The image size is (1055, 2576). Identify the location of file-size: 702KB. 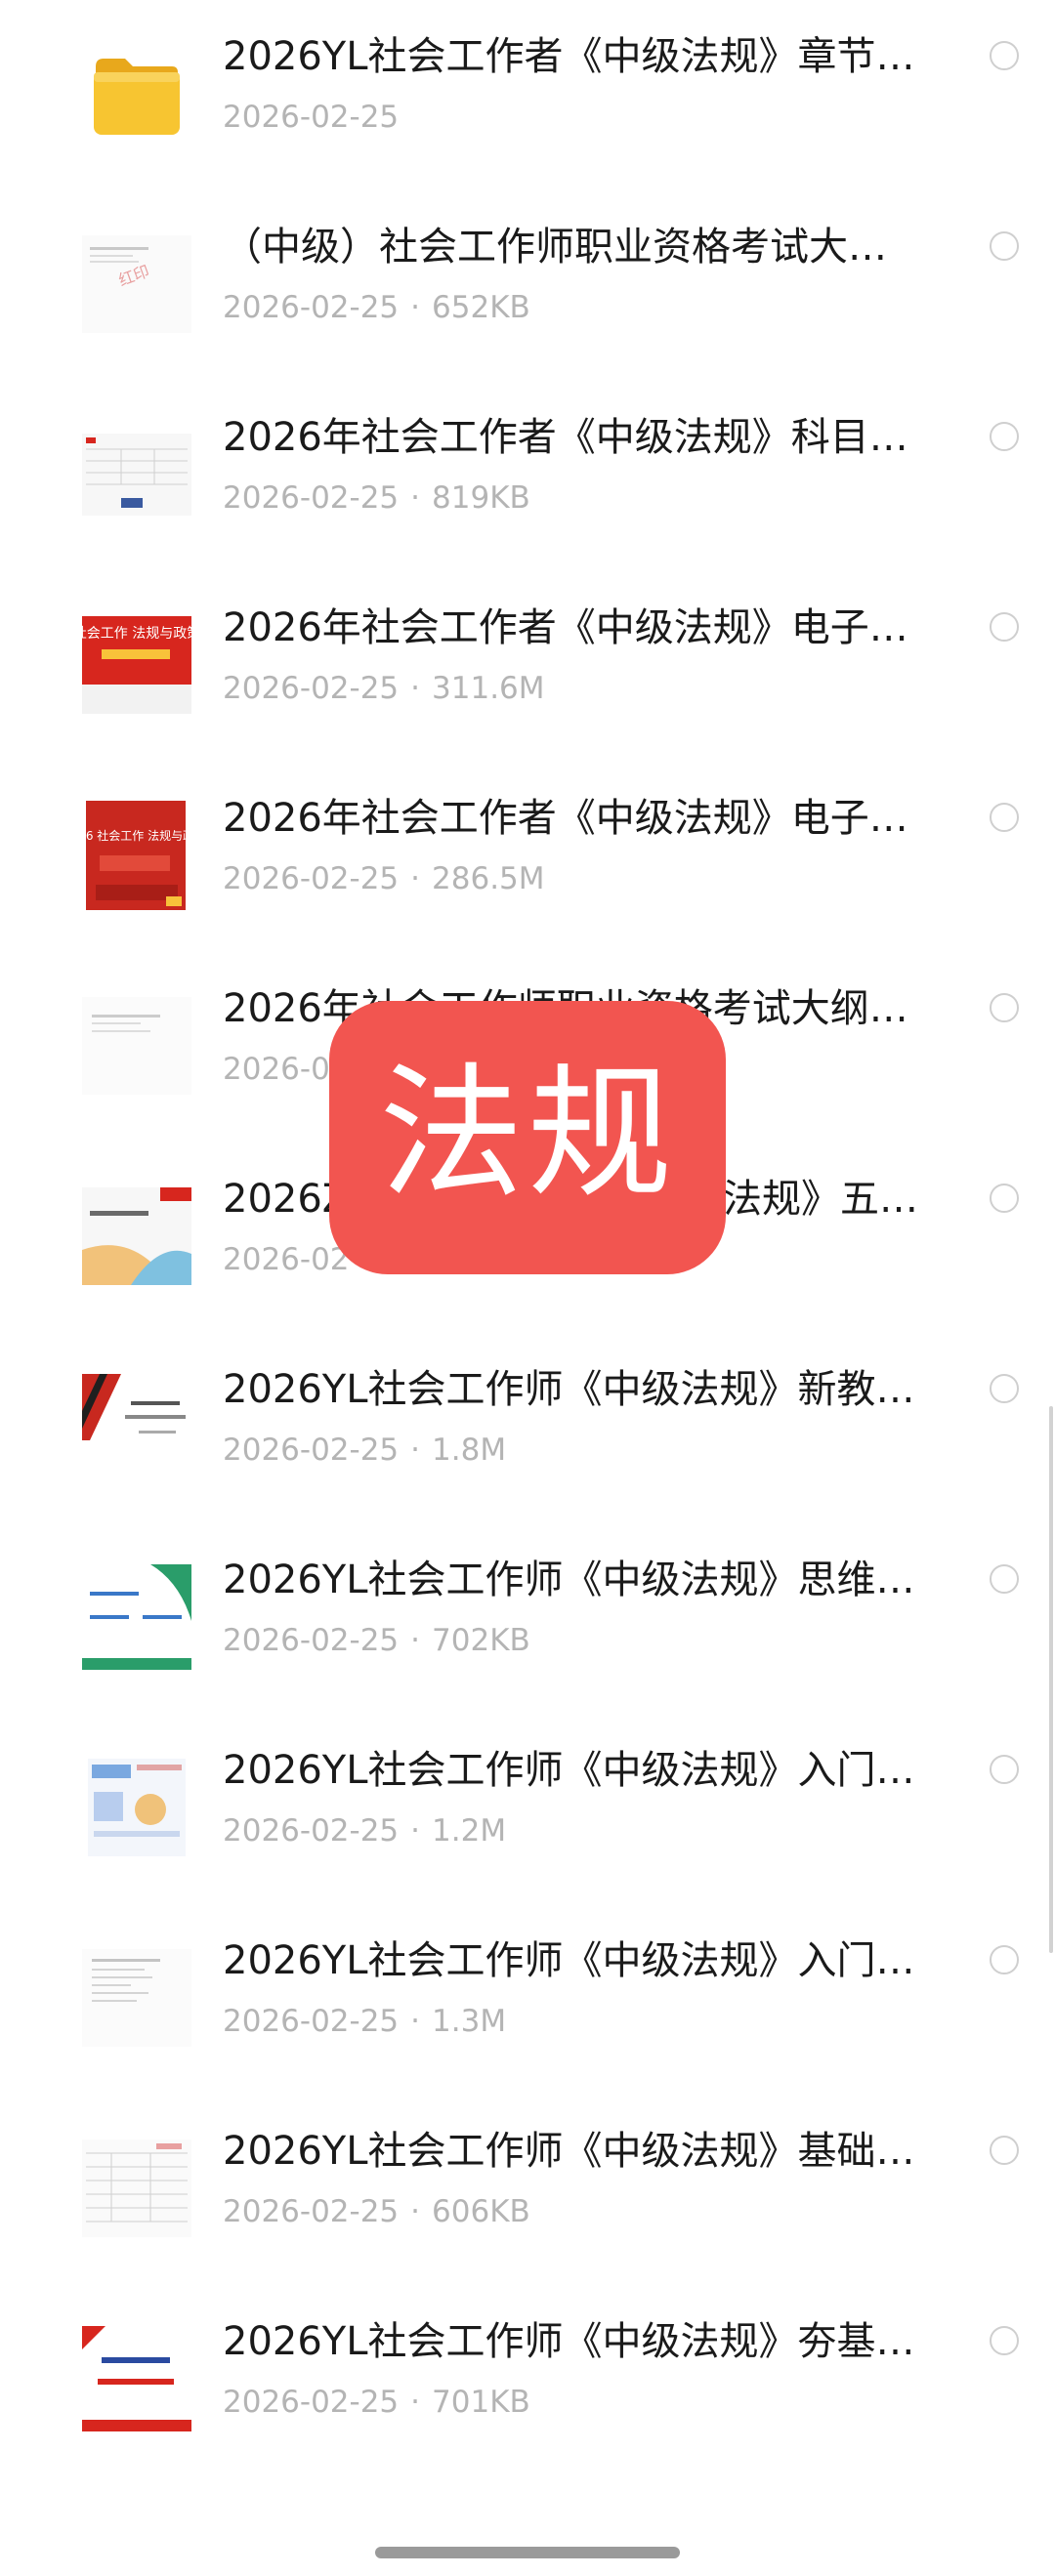
(481, 1640).